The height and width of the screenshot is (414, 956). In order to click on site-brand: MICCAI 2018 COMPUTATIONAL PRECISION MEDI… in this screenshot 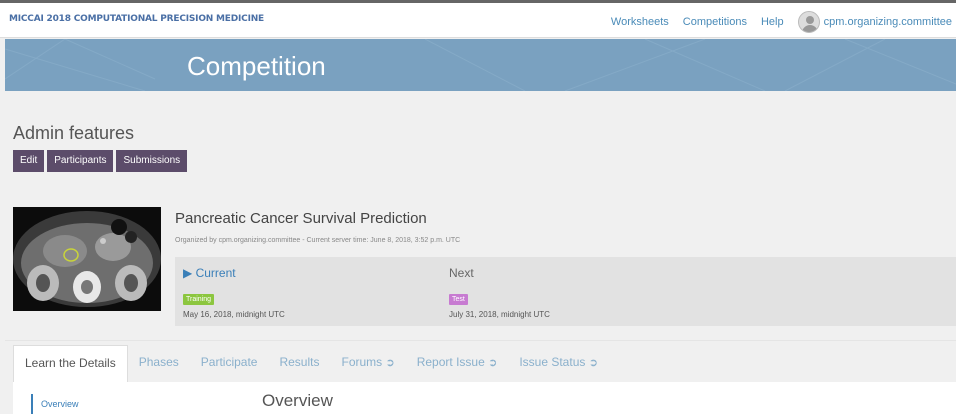, I will do `click(136, 19)`.